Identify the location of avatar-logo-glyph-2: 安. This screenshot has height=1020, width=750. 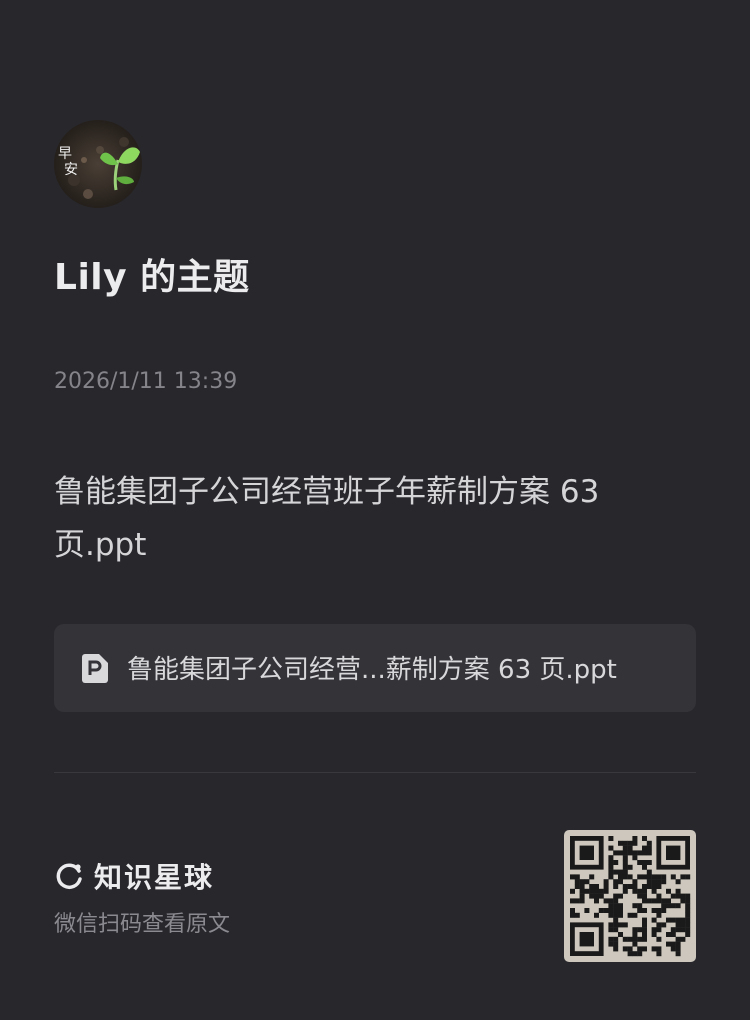
(71, 170).